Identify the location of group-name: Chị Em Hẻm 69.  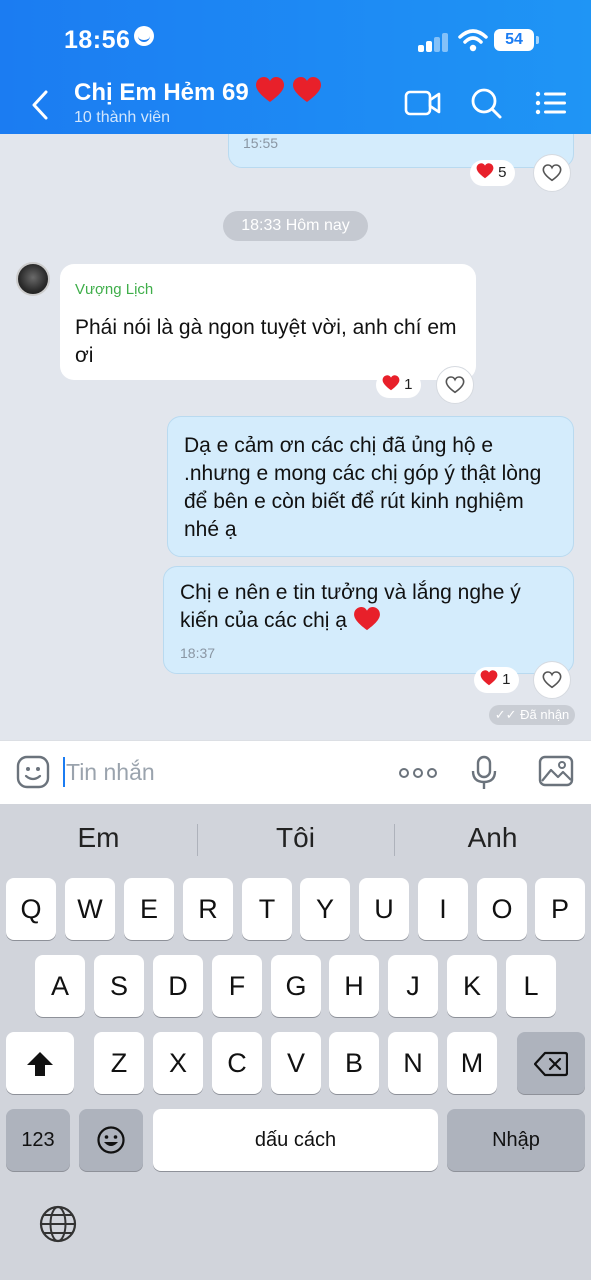
(161, 92).